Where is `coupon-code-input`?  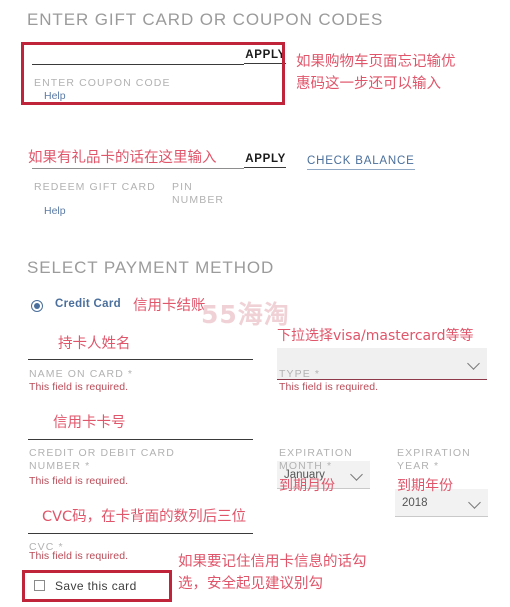
coupon-code-input is located at coordinates (138, 56).